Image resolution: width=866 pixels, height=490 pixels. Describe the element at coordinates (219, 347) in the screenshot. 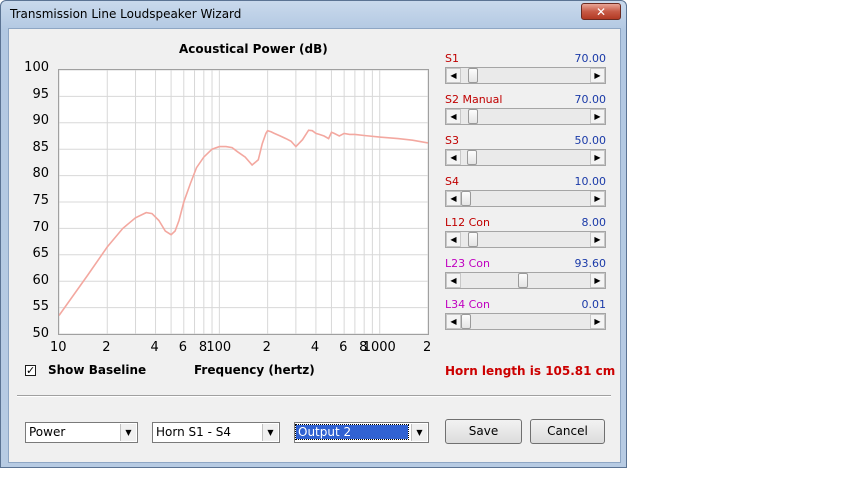

I see `x-tick-label: 100` at that location.